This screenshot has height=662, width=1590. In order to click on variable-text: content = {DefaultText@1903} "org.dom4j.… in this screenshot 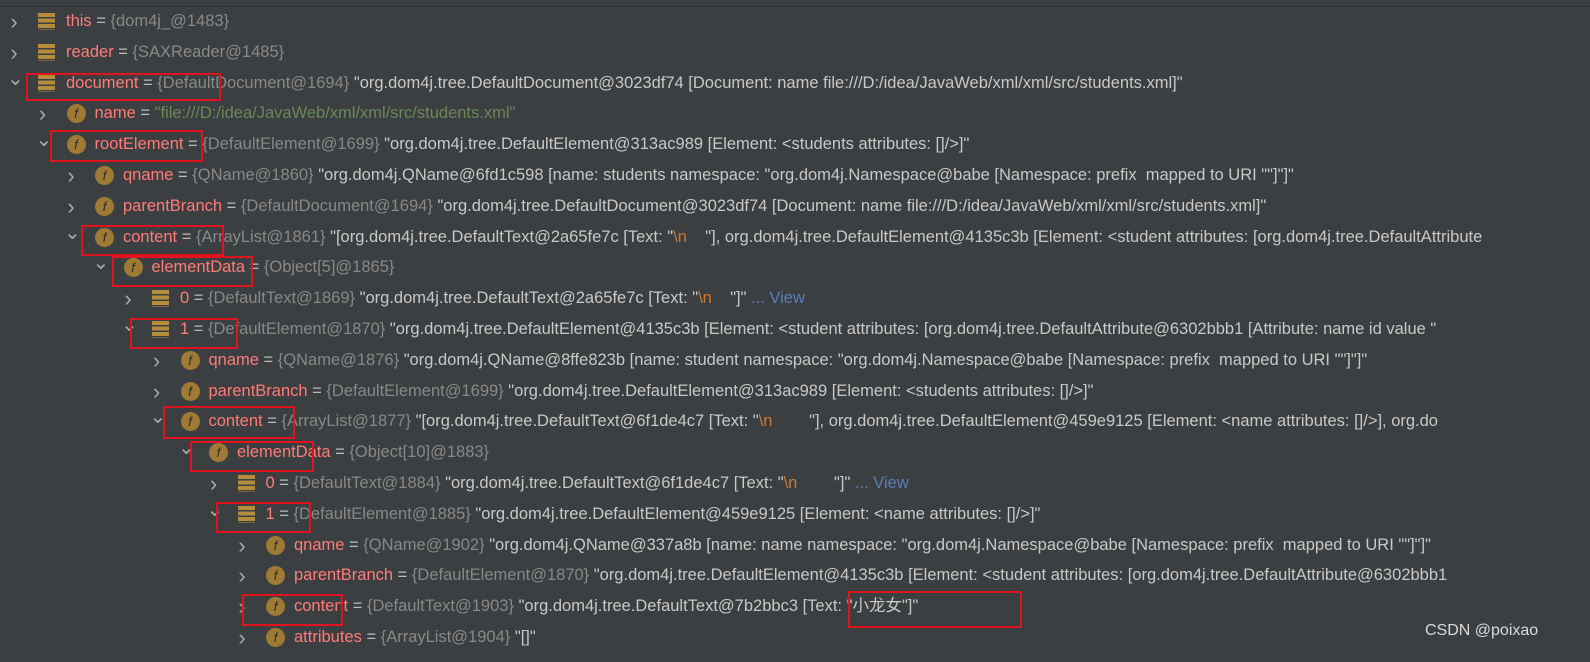, I will do `click(606, 606)`.